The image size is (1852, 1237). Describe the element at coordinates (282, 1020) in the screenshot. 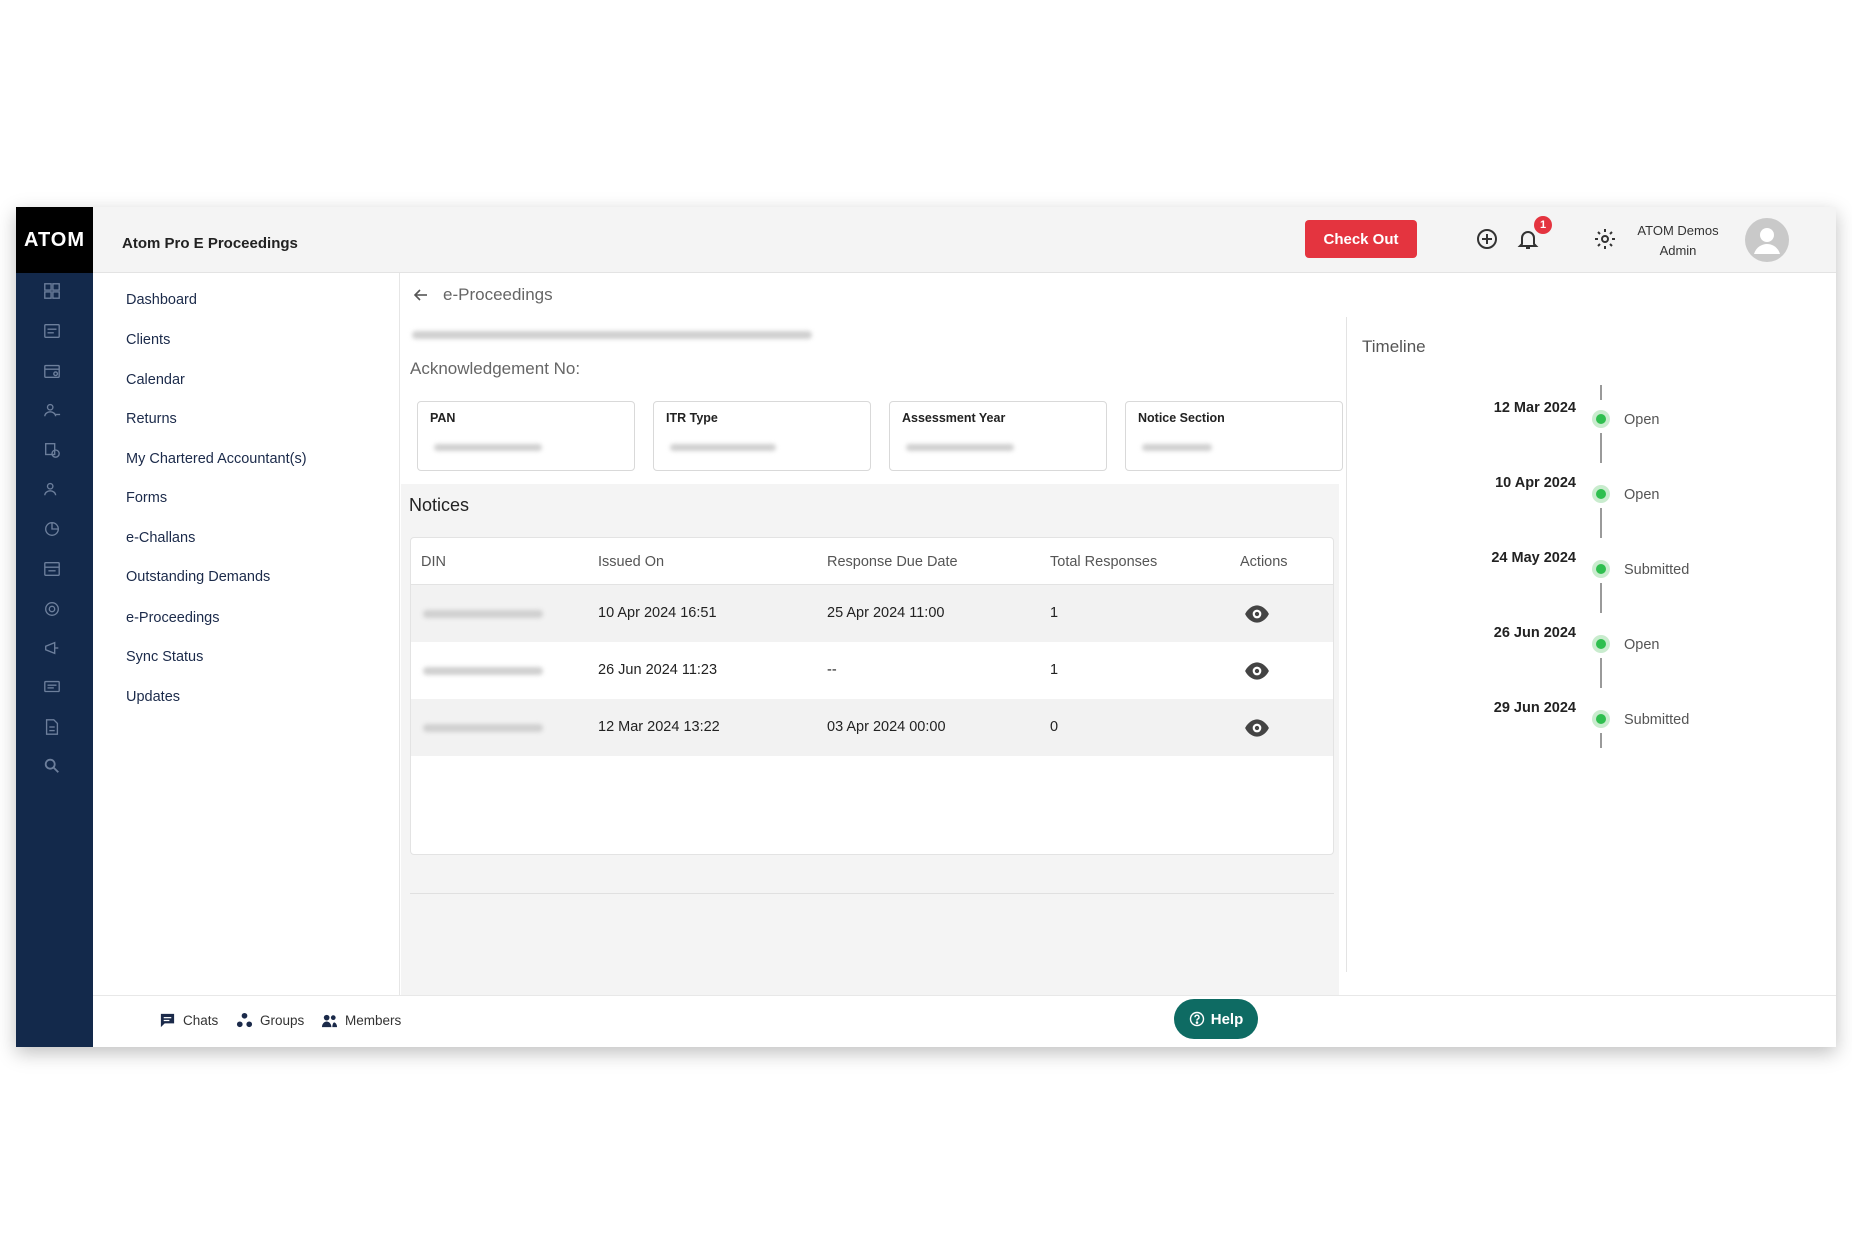

I see `groups-label: Groups` at that location.